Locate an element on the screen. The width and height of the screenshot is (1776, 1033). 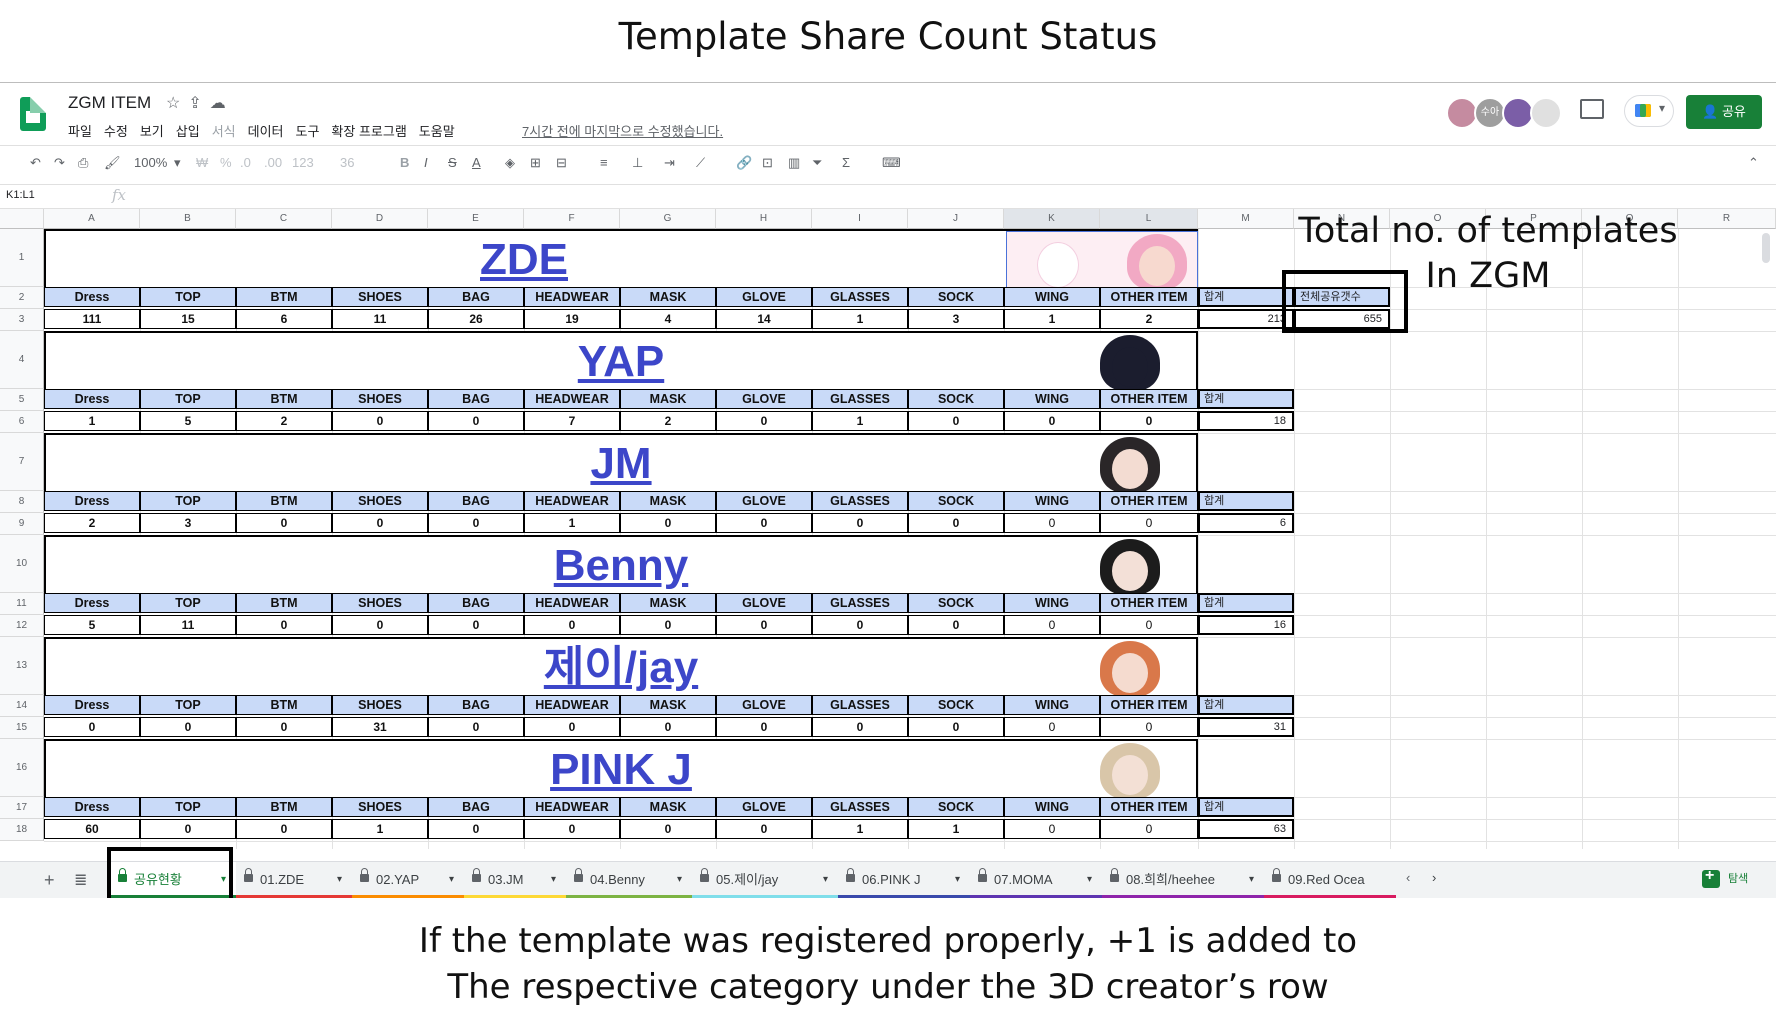
link-icon: 🔗 is located at coordinates (744, 163).